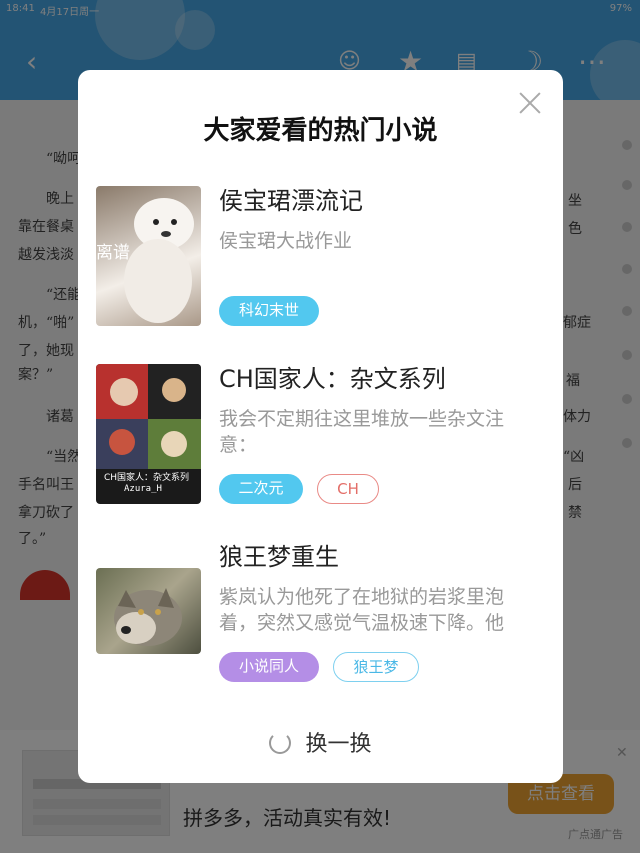 This screenshot has width=640, height=853. What do you see at coordinates (280, 743) in the screenshot?
I see `refresh-icon` at bounding box center [280, 743].